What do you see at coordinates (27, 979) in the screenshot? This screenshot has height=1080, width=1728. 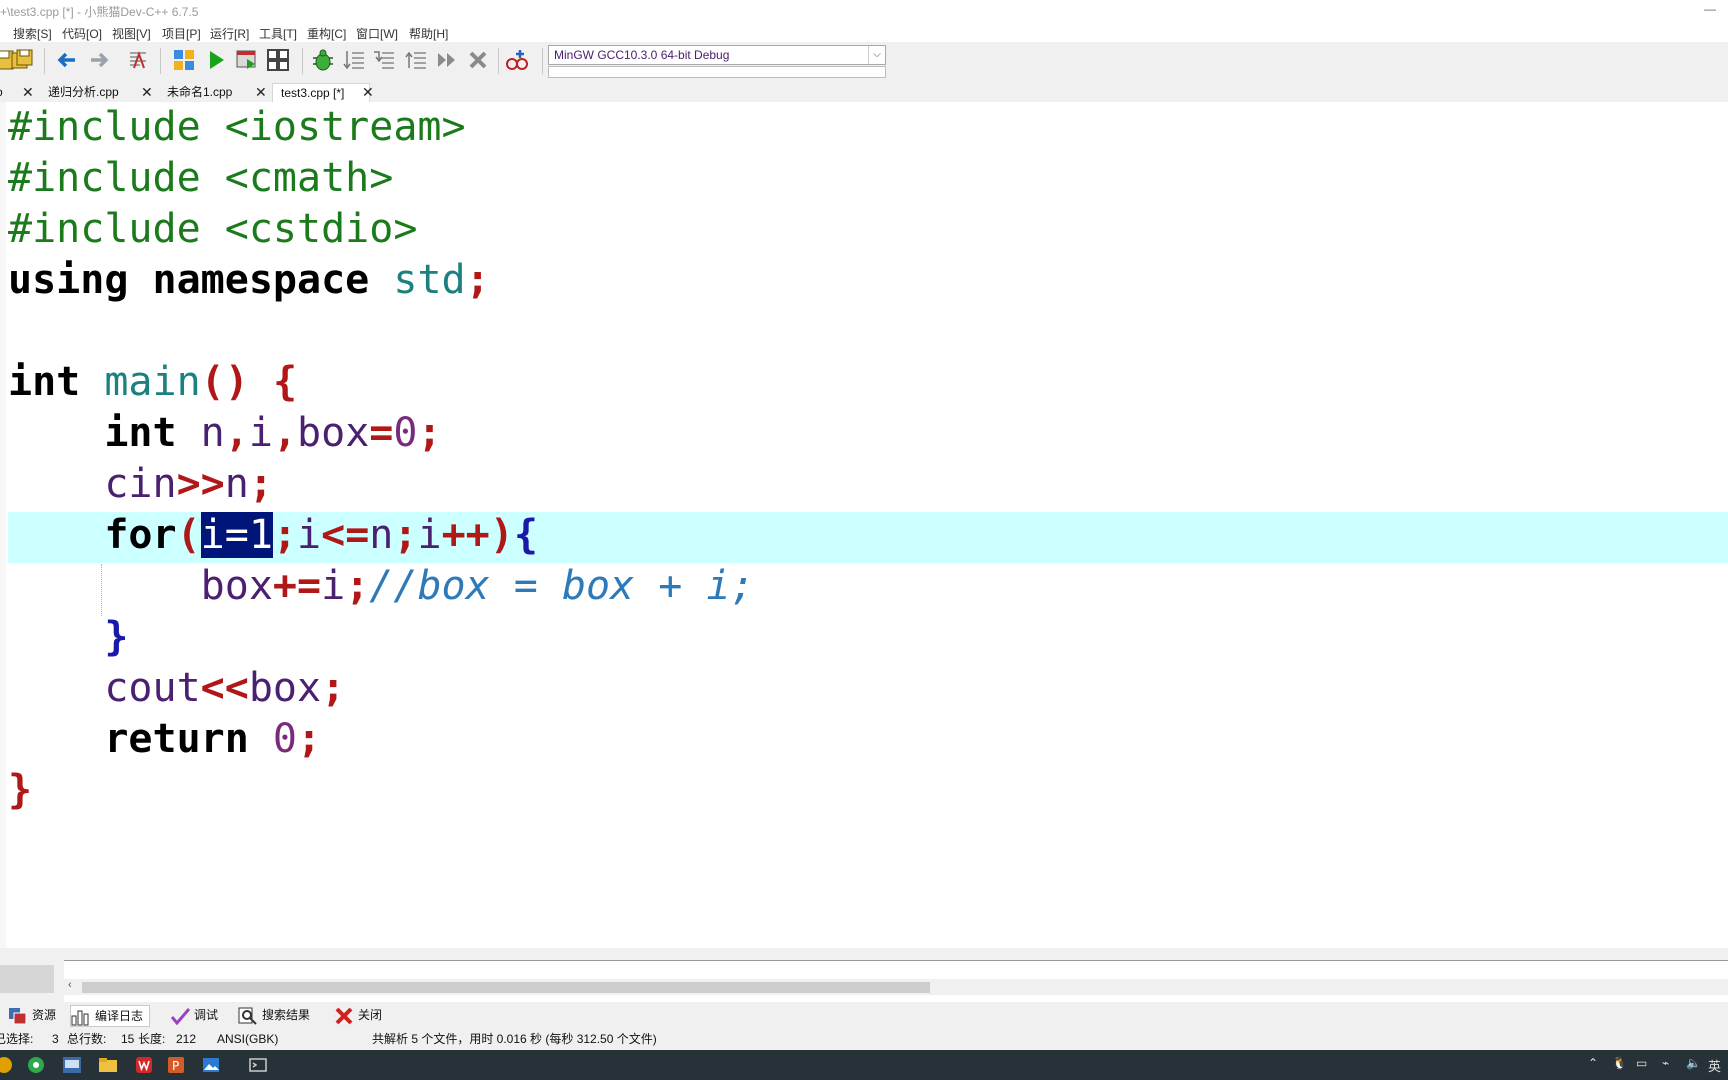 I see `output-panel-side` at bounding box center [27, 979].